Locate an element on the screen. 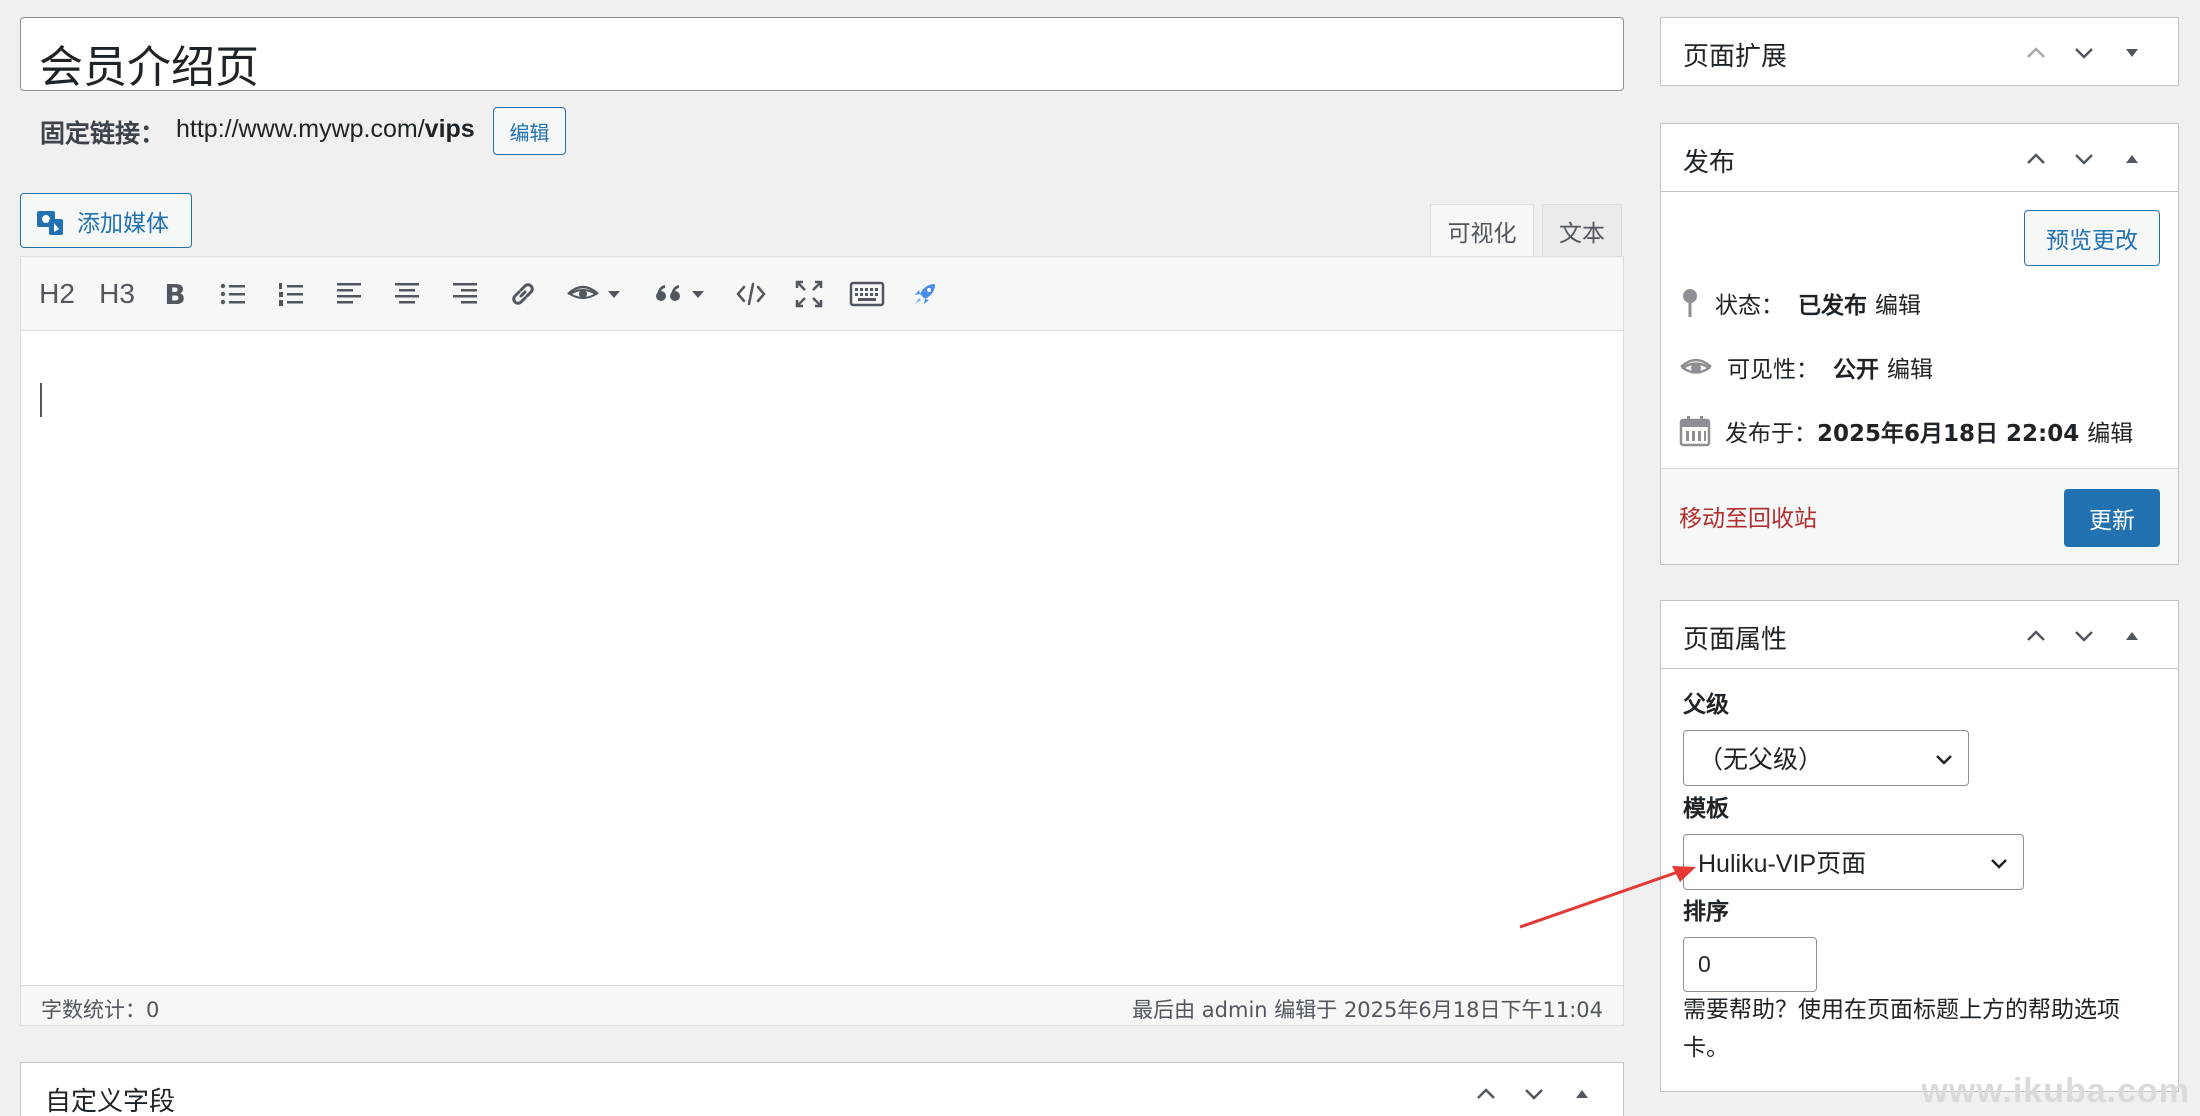 The image size is (2200, 1116). visibility-row: 可见性： 公开 编辑 is located at coordinates (1806, 367).